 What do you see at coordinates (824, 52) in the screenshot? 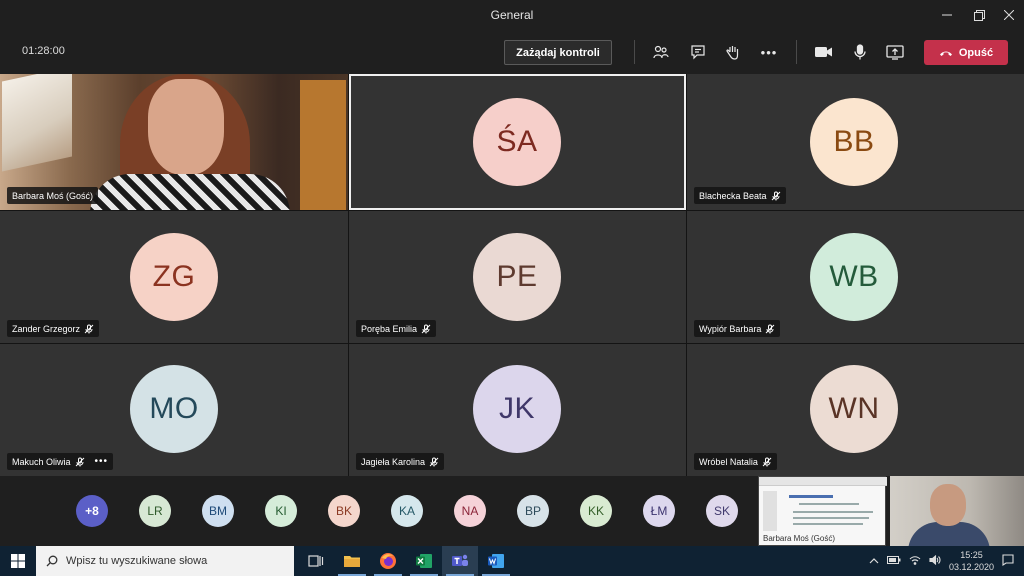
I see `camera-icon` at bounding box center [824, 52].